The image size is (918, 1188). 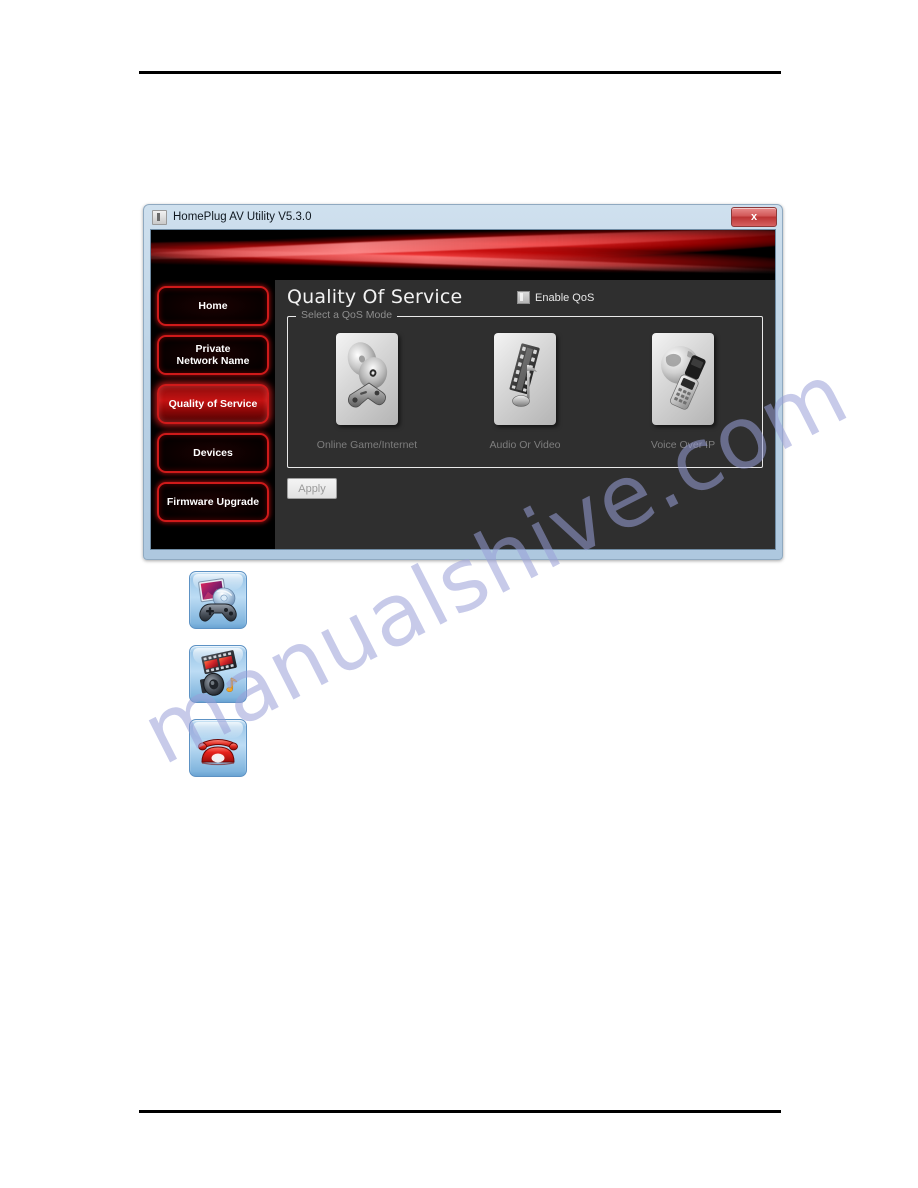 I want to click on titlebar-ghost-text-right, so click(x=687, y=217).